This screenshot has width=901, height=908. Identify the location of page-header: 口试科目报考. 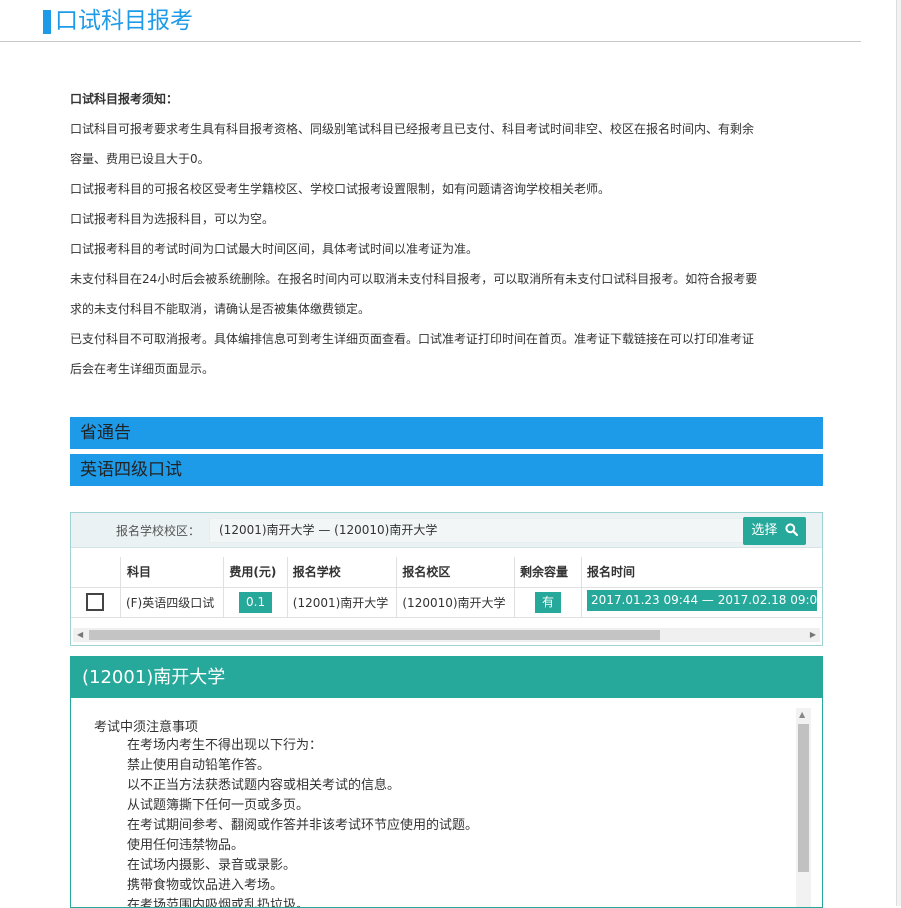
(430, 21).